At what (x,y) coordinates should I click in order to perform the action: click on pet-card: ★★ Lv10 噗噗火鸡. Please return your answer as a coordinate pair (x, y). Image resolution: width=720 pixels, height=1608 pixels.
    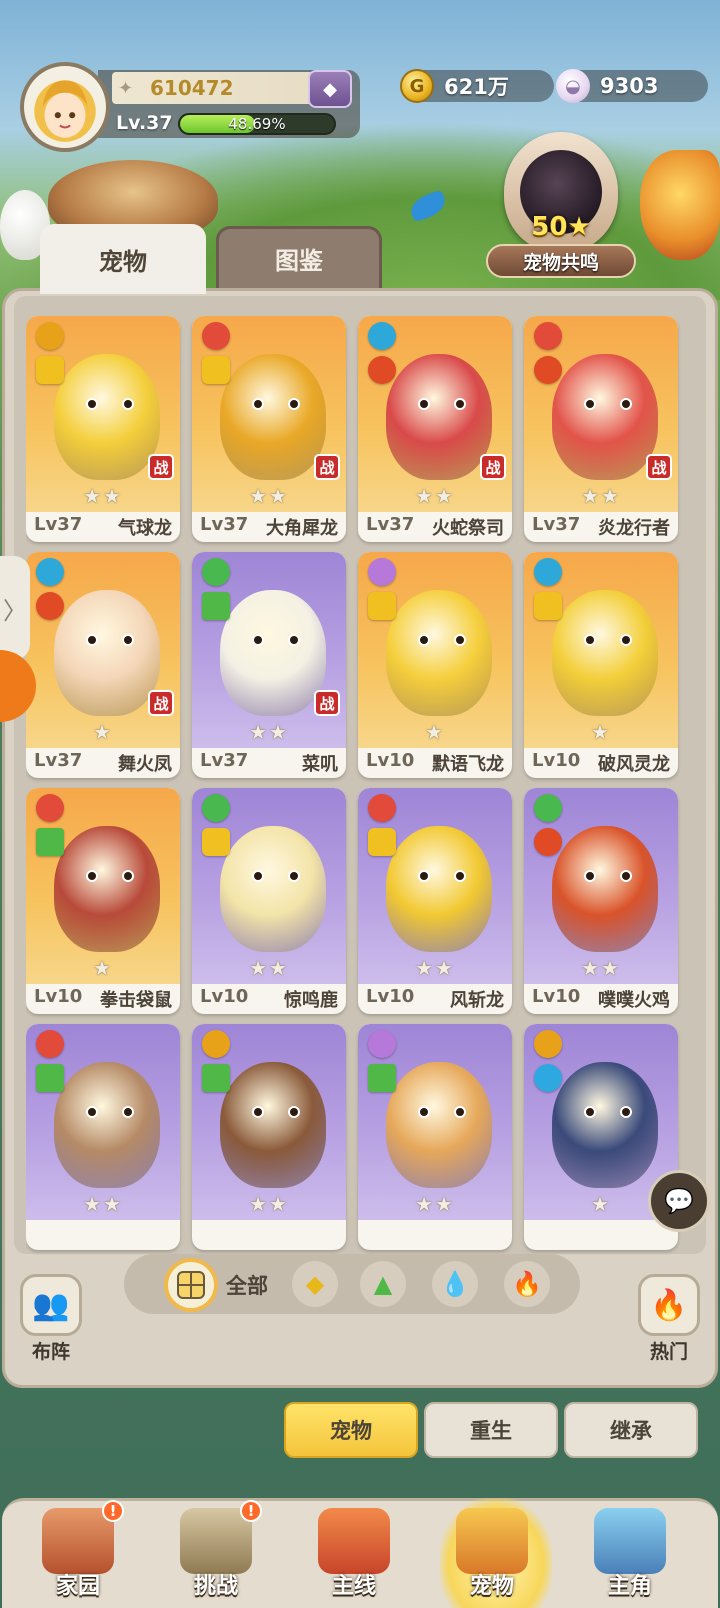
    Looking at the image, I should click on (601, 901).